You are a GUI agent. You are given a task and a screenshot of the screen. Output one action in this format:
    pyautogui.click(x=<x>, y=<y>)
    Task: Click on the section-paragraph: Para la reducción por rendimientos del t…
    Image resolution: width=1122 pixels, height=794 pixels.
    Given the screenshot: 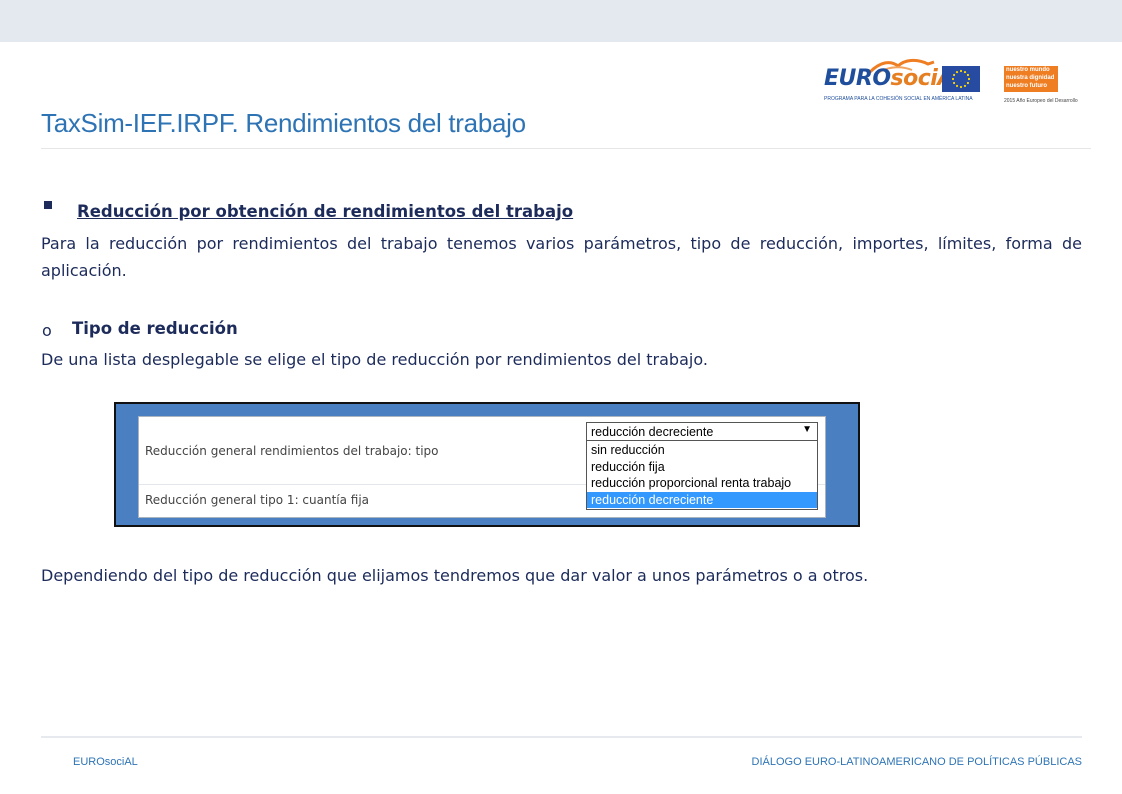 What is the action you would take?
    pyautogui.click(x=561, y=257)
    